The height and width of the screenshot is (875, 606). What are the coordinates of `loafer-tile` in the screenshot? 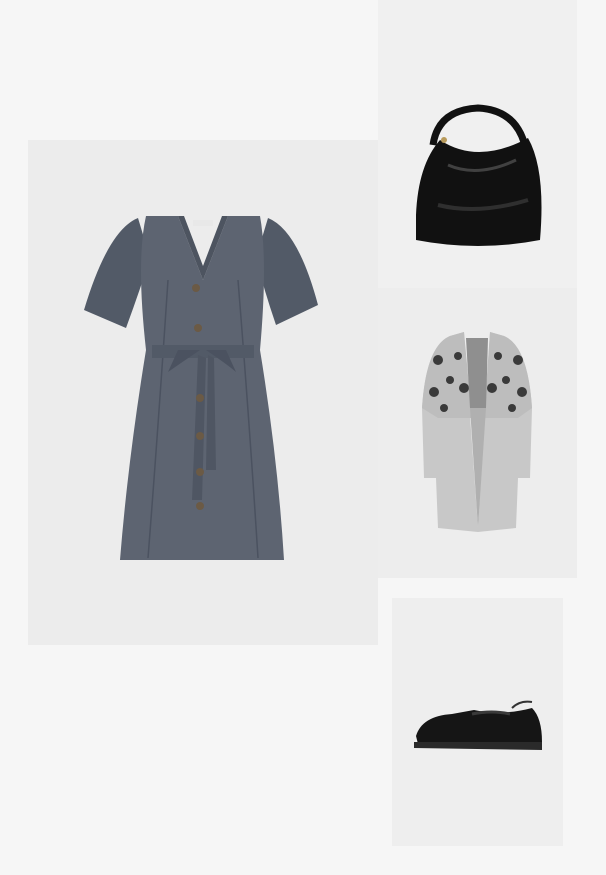 It's located at (477, 722).